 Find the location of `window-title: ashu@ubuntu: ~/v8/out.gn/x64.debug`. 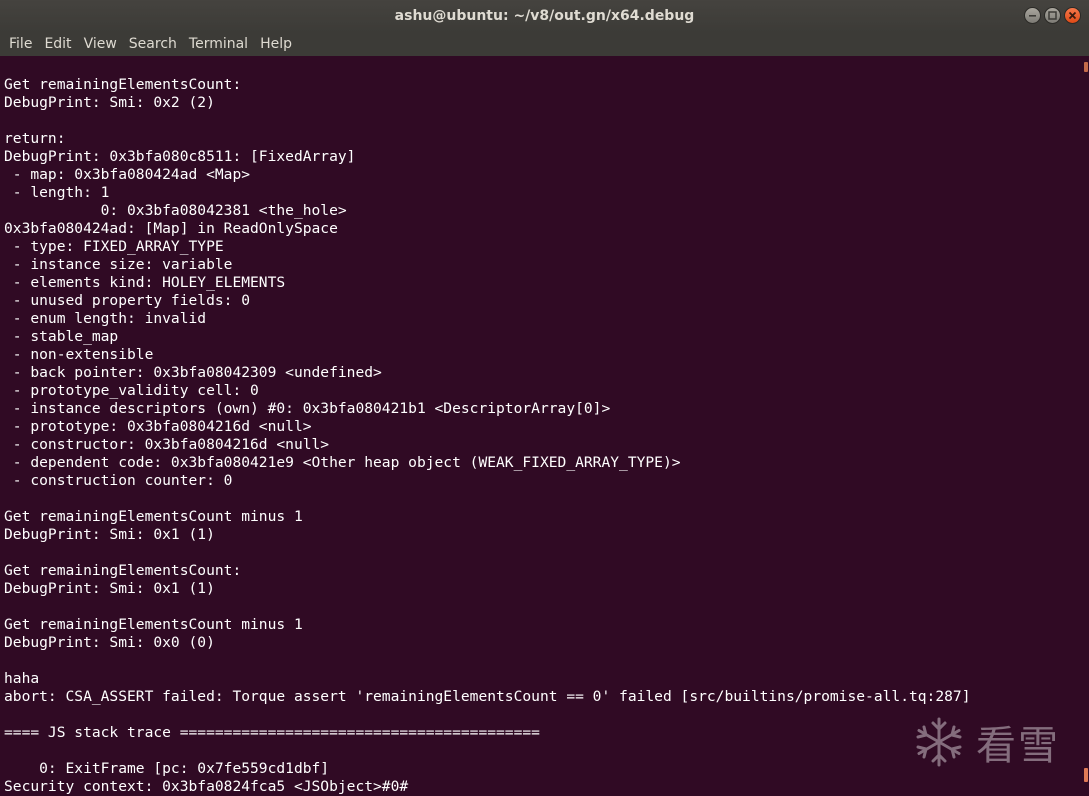

window-title: ashu@ubuntu: ~/v8/out.gn/x64.debug is located at coordinates (544, 16).